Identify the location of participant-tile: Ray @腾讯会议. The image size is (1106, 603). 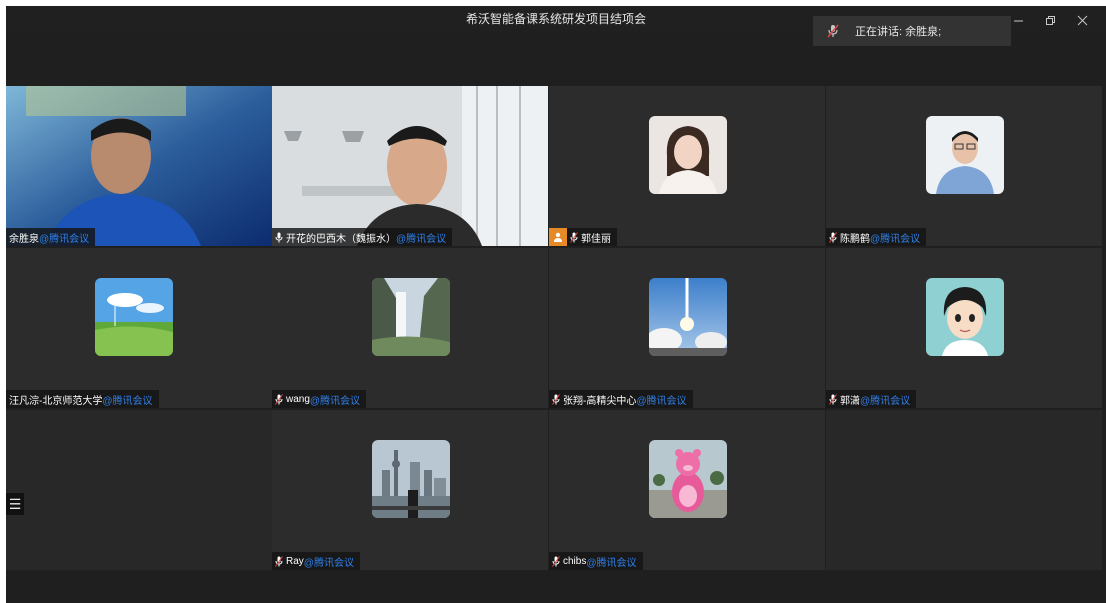
(410, 490).